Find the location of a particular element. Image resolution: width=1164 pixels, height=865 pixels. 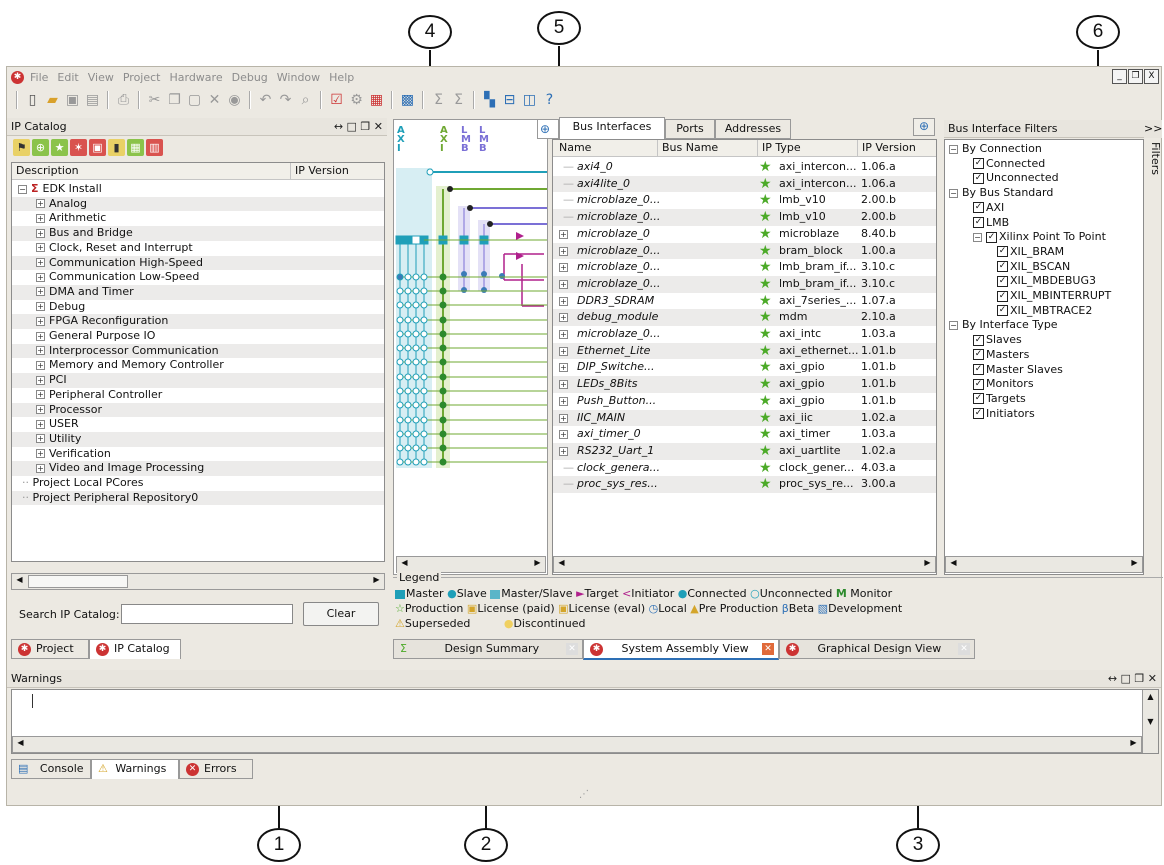

tab-warnings: ⚠ Warnings is located at coordinates (135, 769).